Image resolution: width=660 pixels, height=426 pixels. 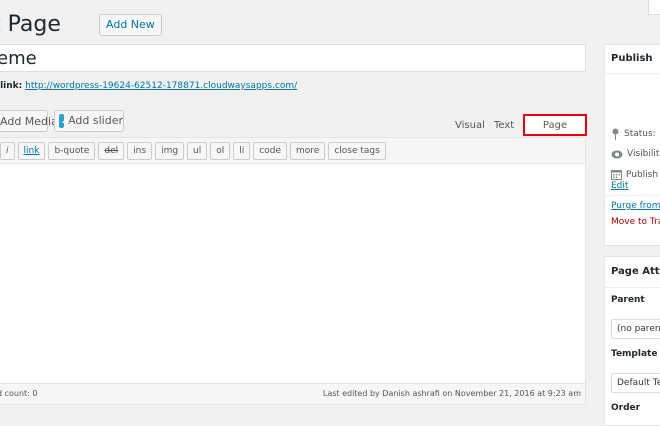 What do you see at coordinates (220, 151) in the screenshot?
I see `qt-ol-button: ol` at bounding box center [220, 151].